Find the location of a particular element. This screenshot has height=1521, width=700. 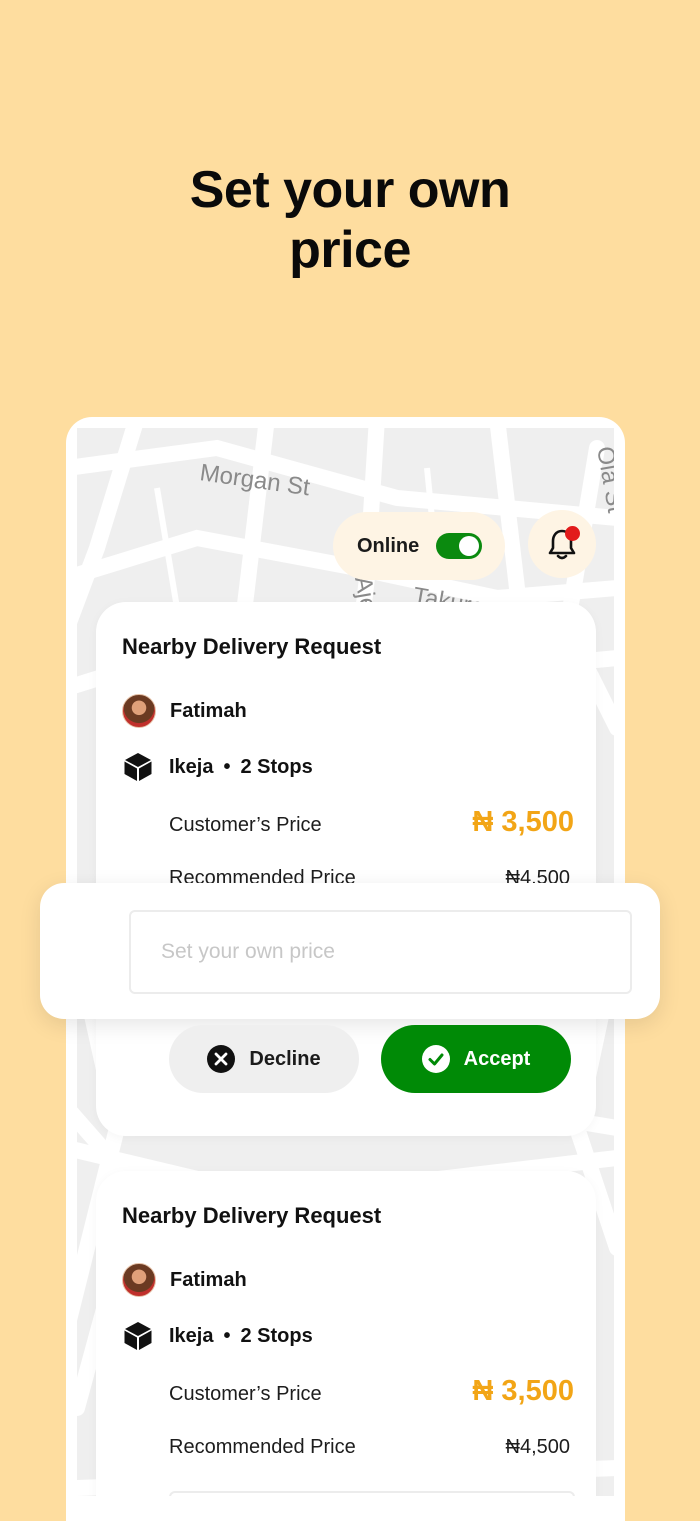

toggle-knob is located at coordinates (469, 546).